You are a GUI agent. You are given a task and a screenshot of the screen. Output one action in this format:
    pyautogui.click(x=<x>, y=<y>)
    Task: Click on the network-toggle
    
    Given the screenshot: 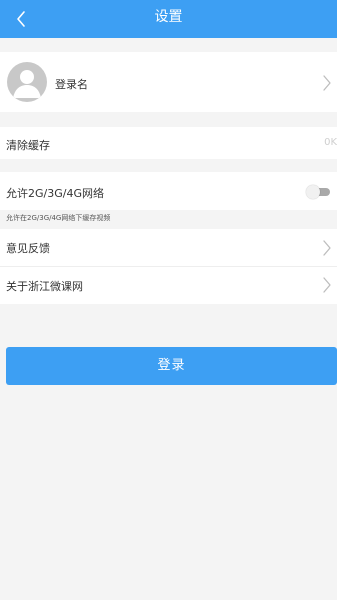 What is the action you would take?
    pyautogui.click(x=318, y=192)
    